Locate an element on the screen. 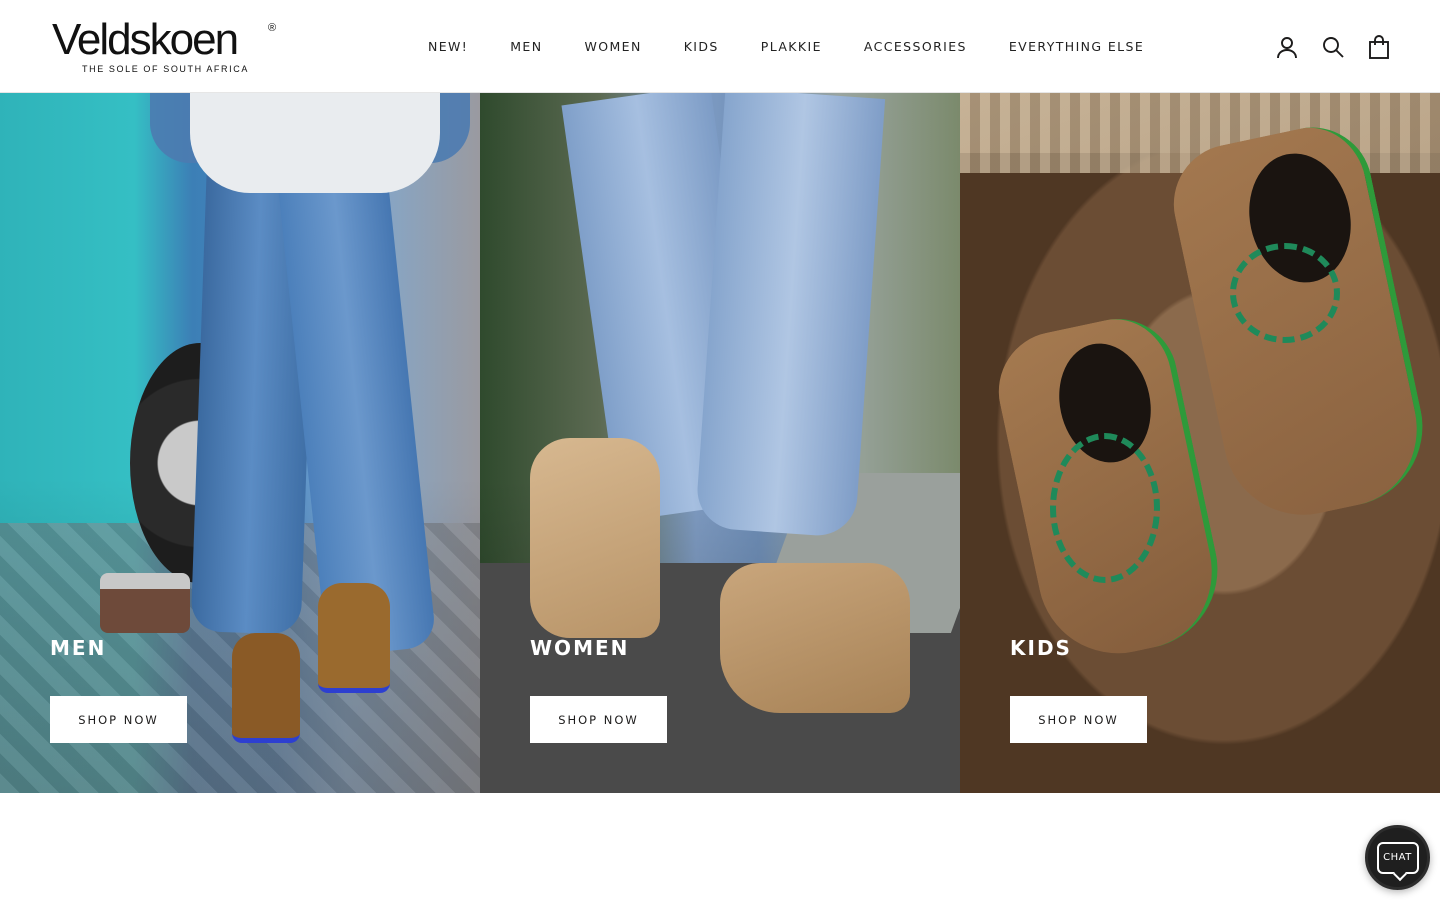 The image size is (1440, 900). chat-bubble-icon: CHAT is located at coordinates (1397, 857).